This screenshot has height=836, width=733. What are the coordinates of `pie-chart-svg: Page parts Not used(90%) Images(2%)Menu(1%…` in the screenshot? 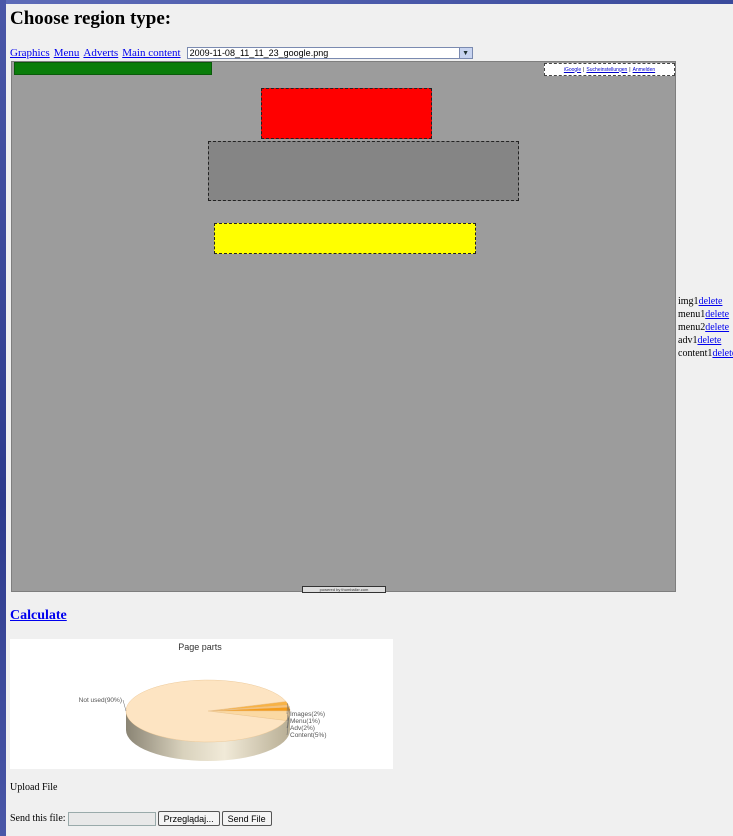 It's located at (203, 701).